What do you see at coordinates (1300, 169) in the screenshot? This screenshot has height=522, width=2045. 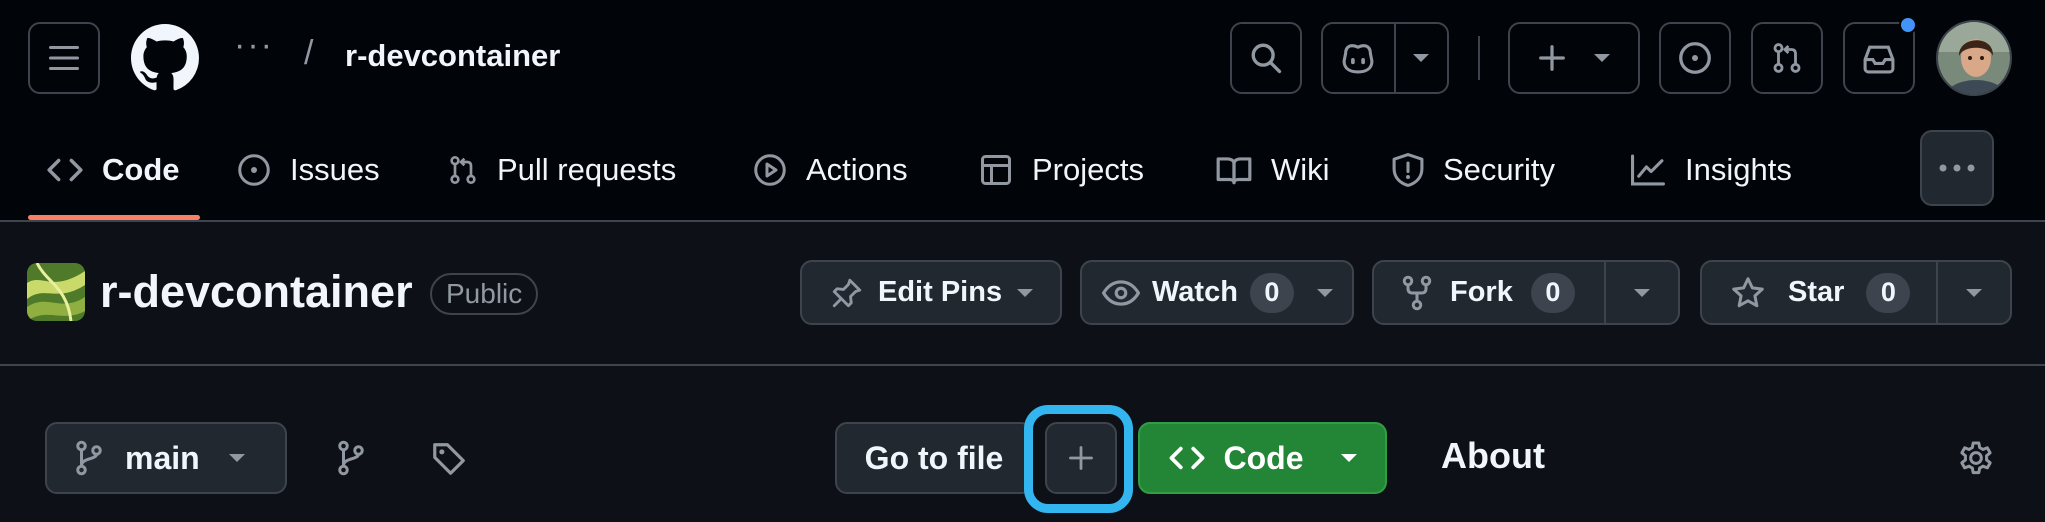 I see `tab-wiki-label: Wiki` at bounding box center [1300, 169].